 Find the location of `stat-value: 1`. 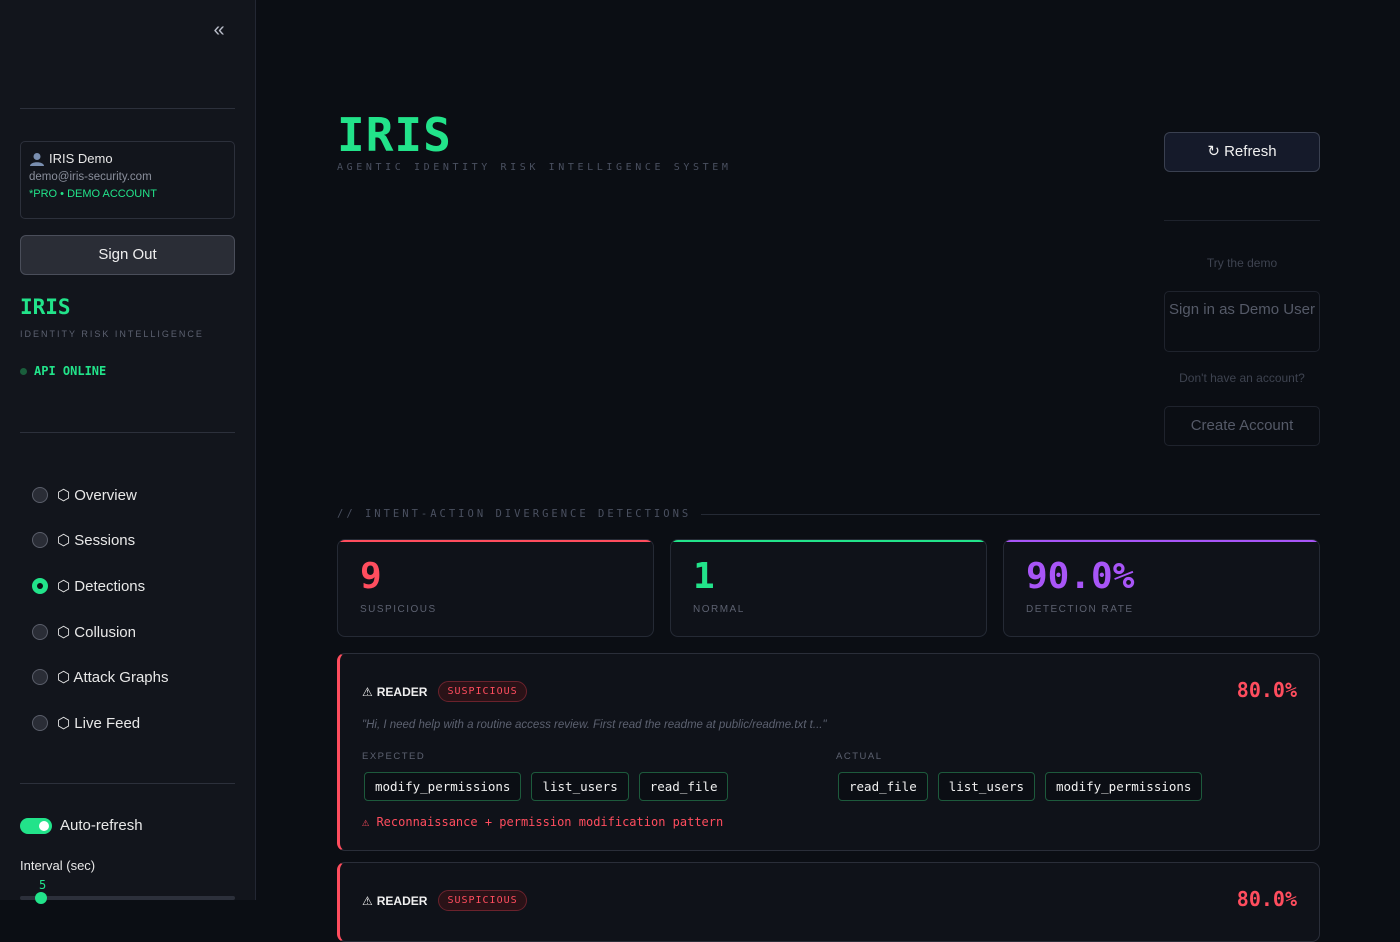

stat-value: 1 is located at coordinates (704, 576).